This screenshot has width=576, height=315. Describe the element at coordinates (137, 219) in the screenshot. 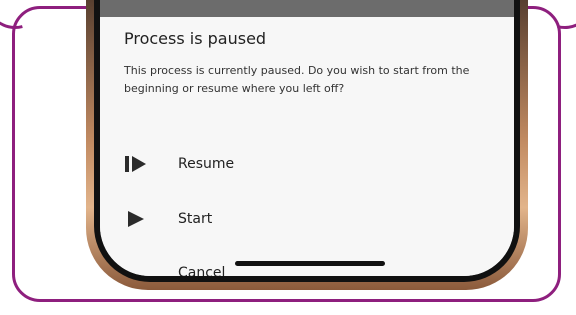

I see `play-icon` at that location.